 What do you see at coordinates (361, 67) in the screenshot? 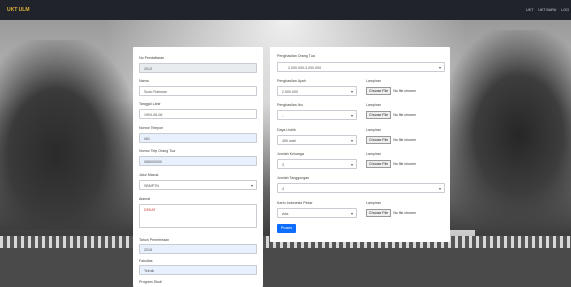
I see `penghasilan-ortu-select: 2.000.000-3.000.000` at bounding box center [361, 67].